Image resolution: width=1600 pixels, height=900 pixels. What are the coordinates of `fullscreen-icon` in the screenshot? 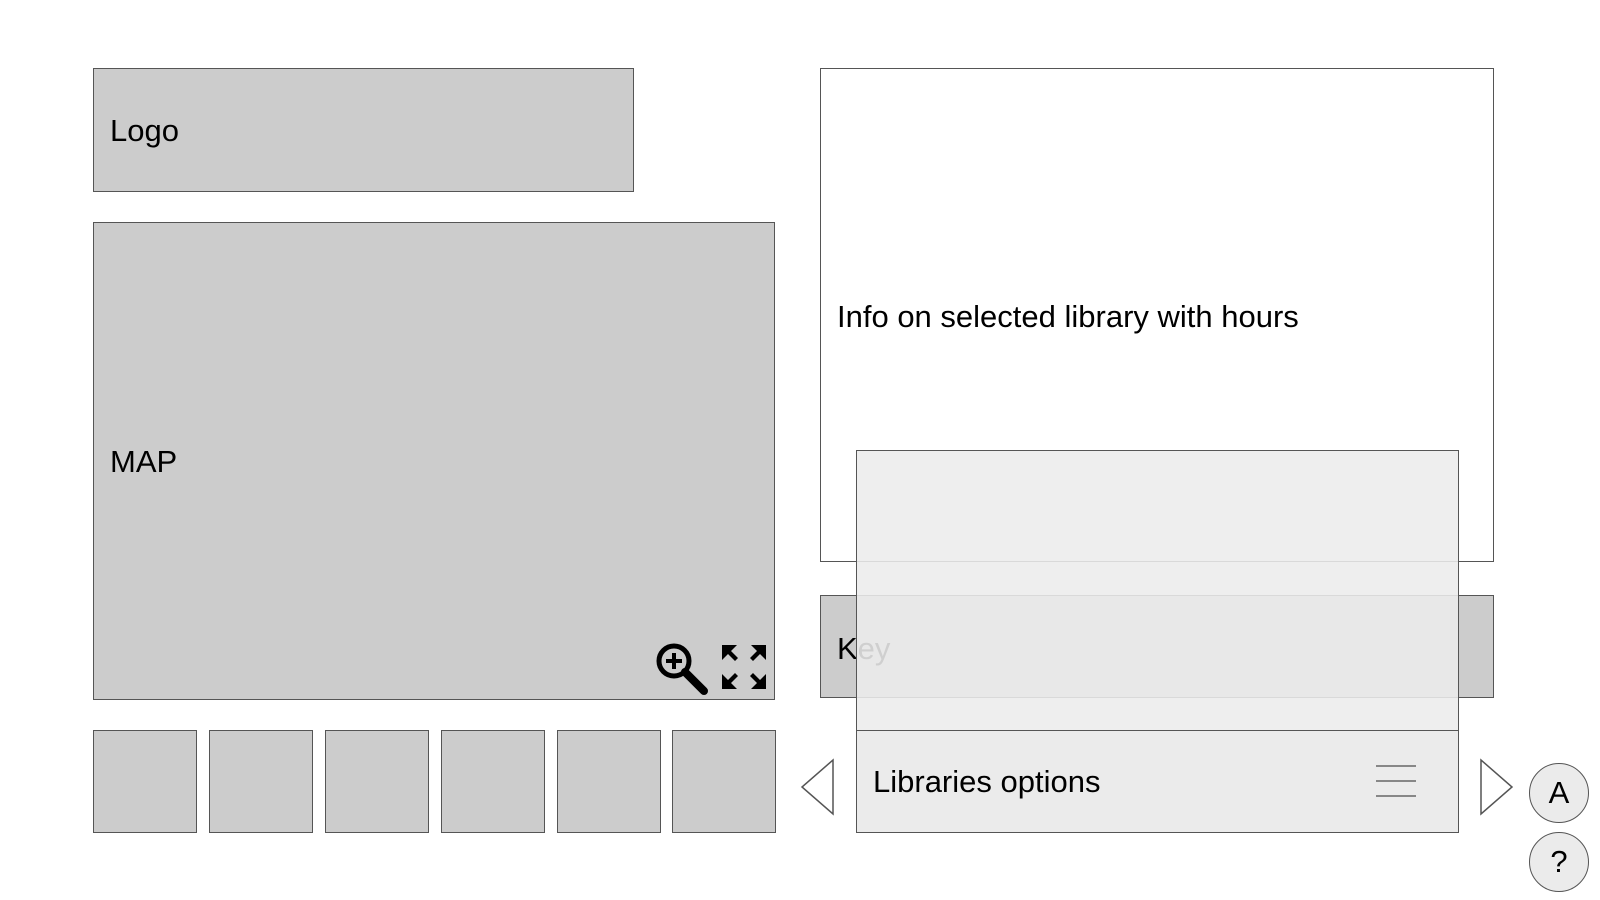 It's located at (744, 667).